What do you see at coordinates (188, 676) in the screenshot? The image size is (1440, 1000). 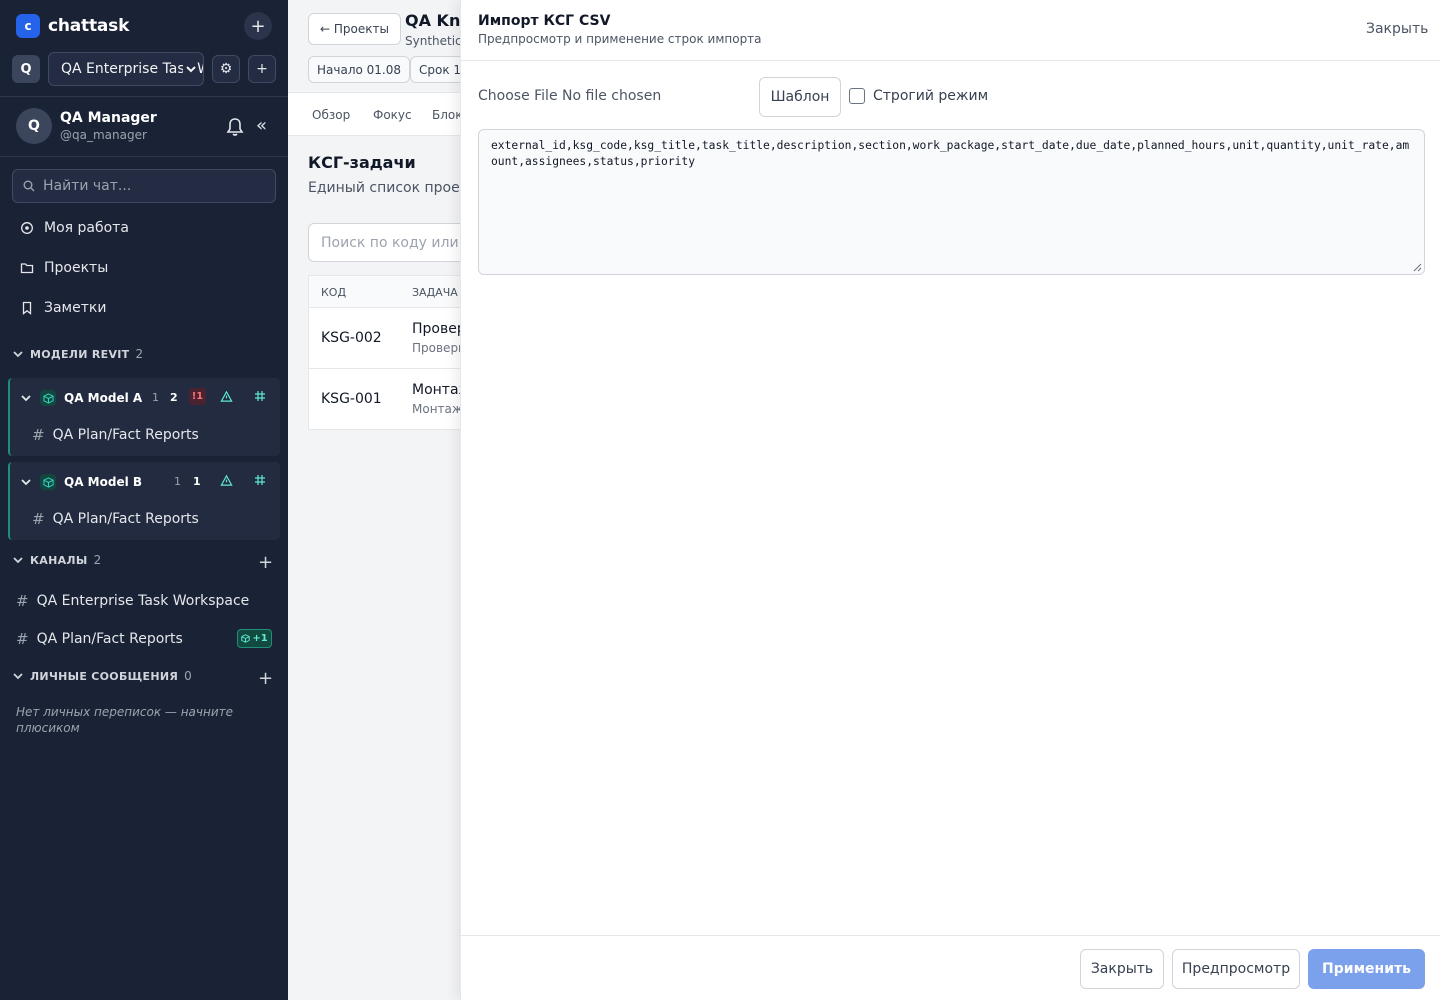 I see `section-count: 0` at bounding box center [188, 676].